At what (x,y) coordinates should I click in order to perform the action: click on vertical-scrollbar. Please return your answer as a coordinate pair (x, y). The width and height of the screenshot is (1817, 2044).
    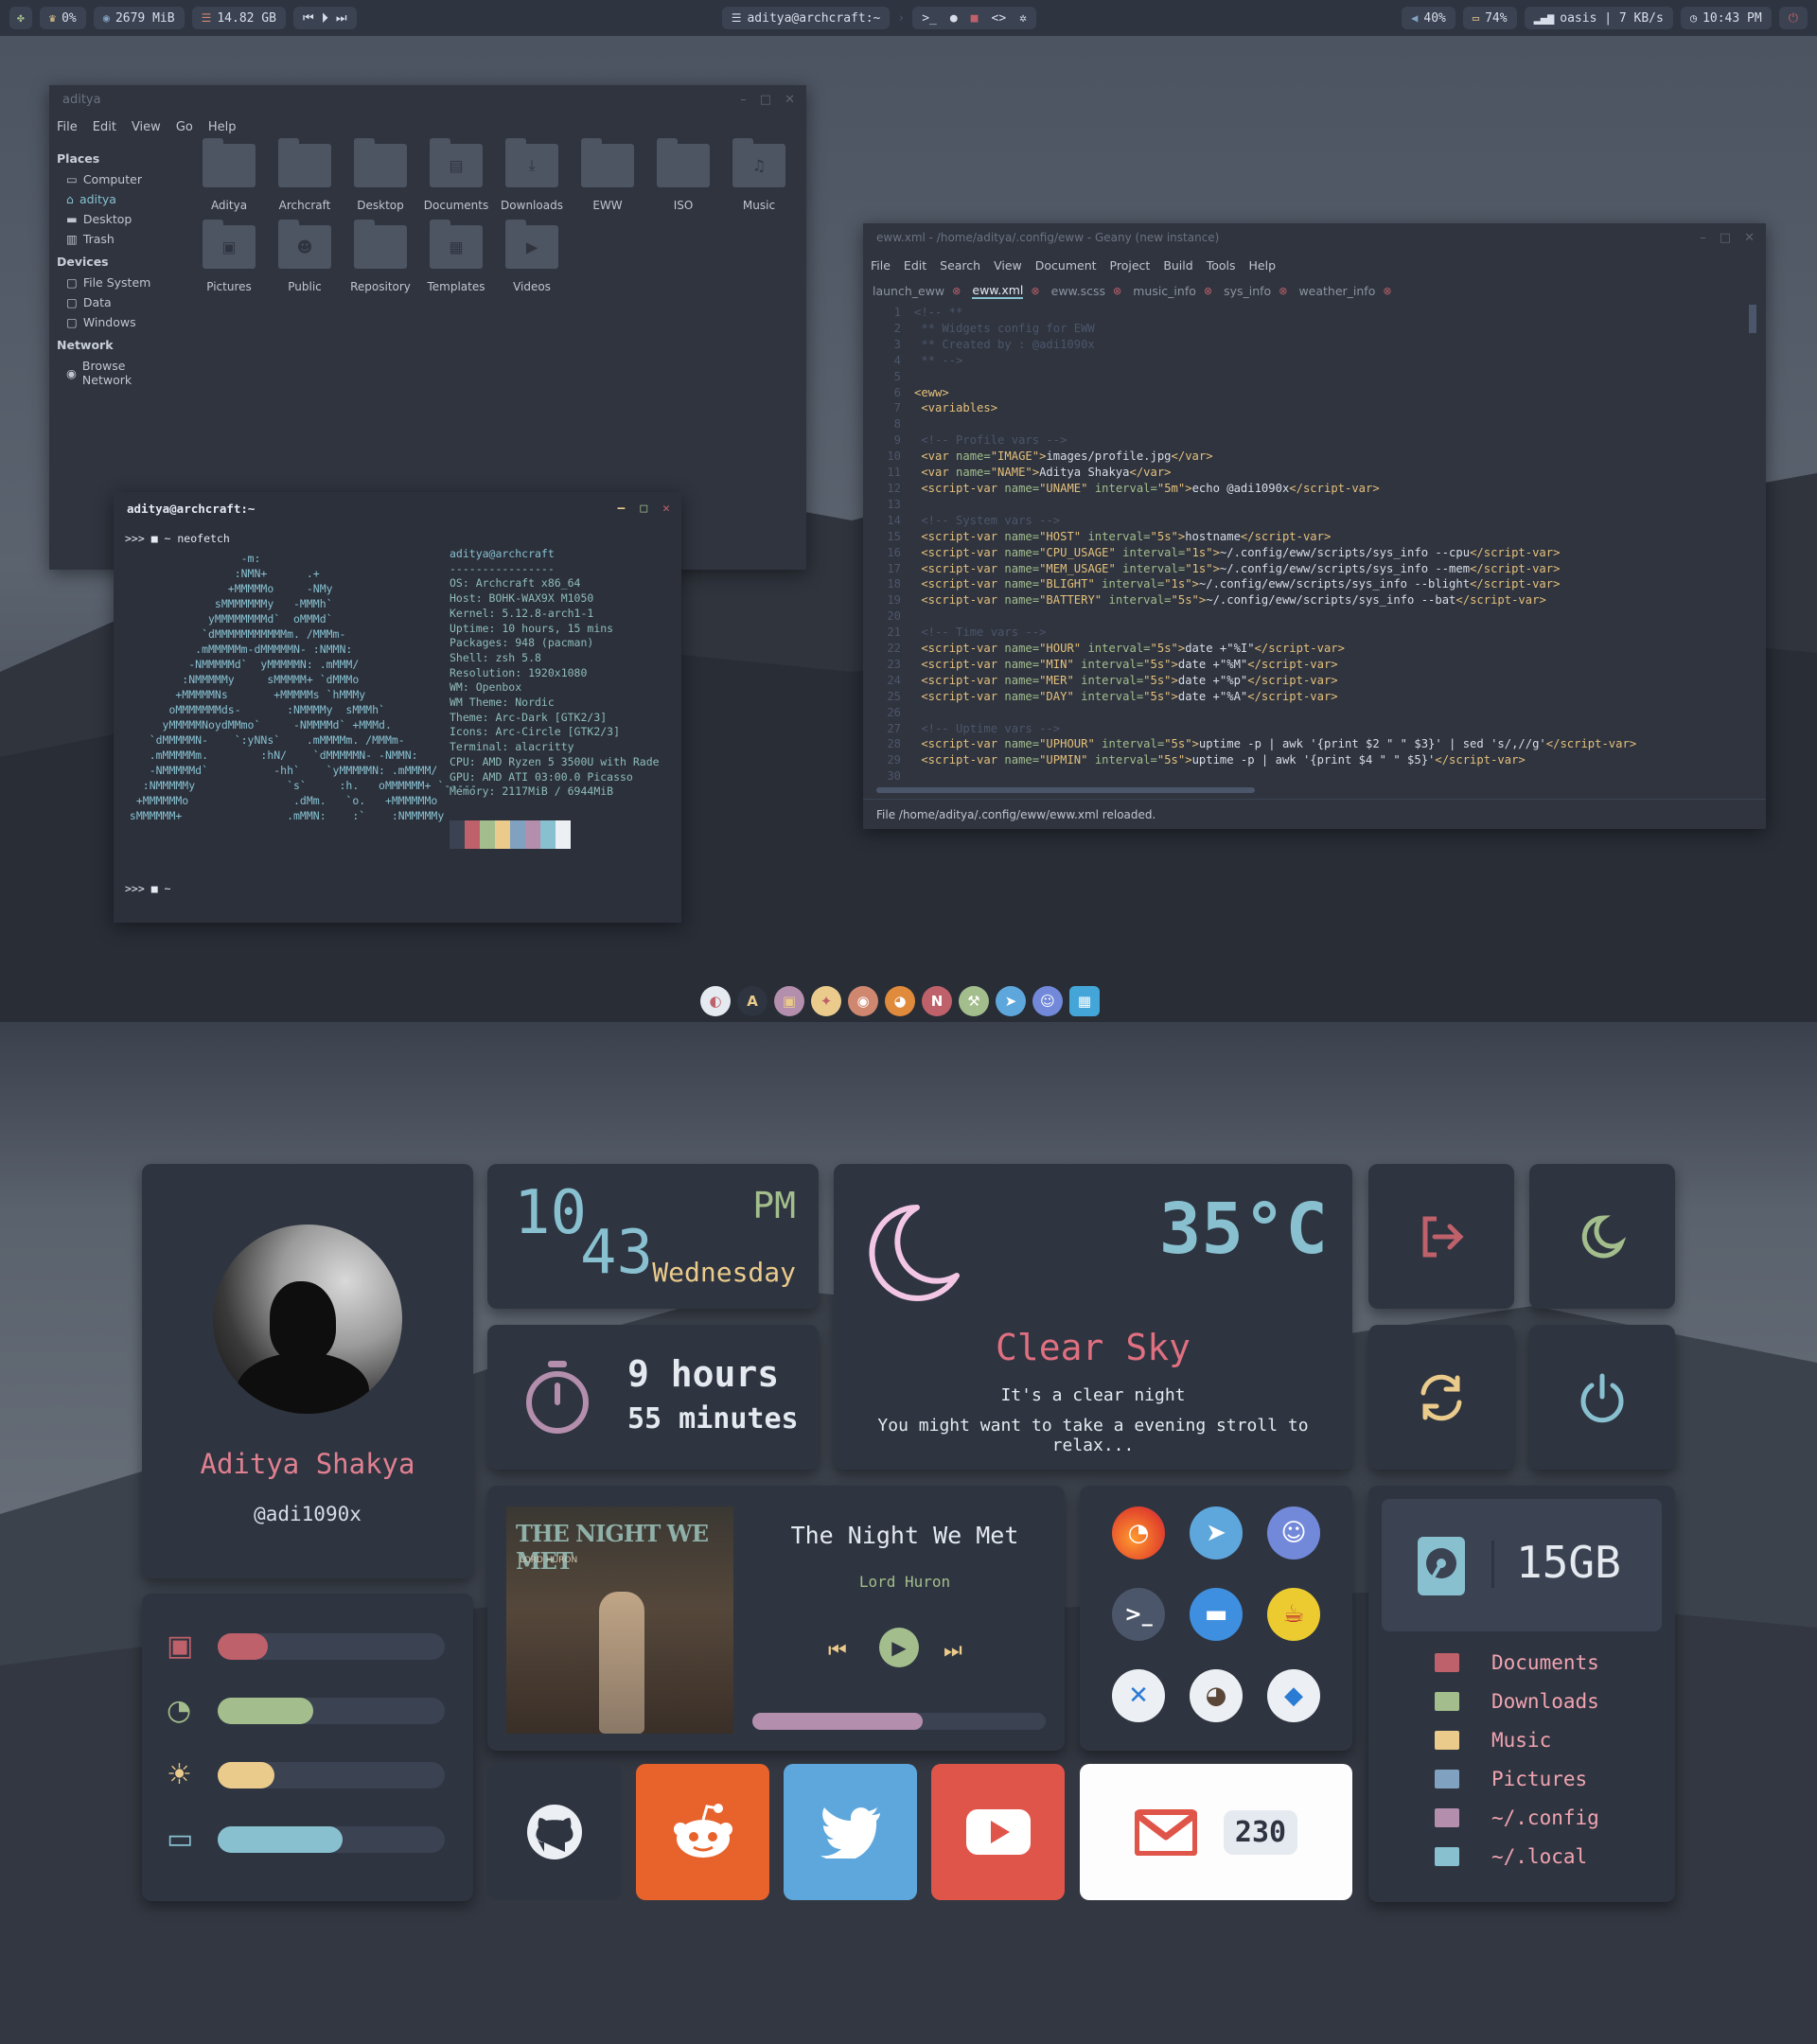
    Looking at the image, I should click on (1753, 319).